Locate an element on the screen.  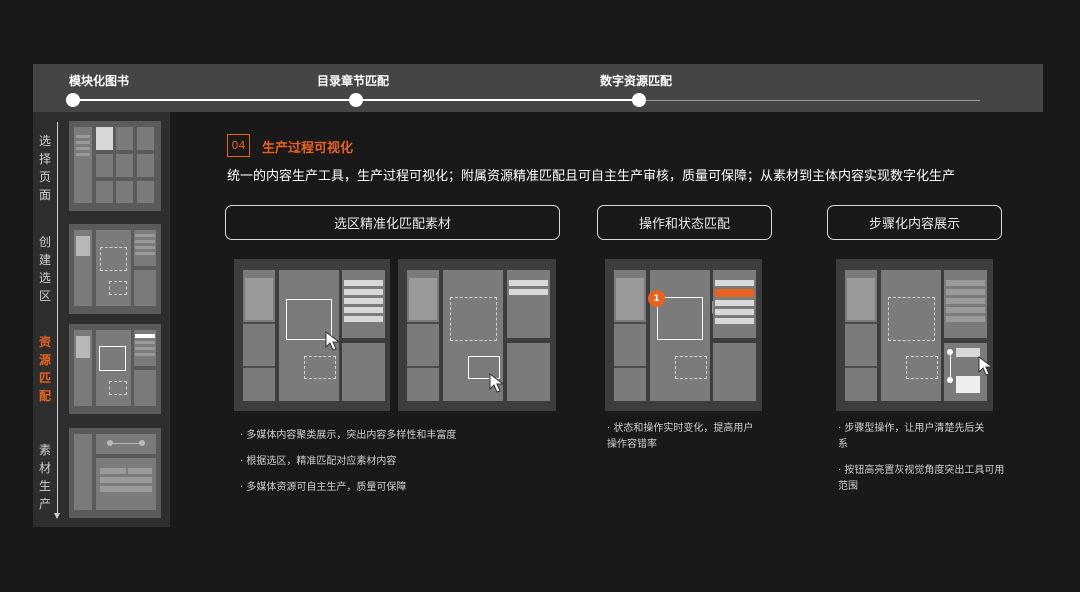
thumbnail-material-production is located at coordinates (115, 473).